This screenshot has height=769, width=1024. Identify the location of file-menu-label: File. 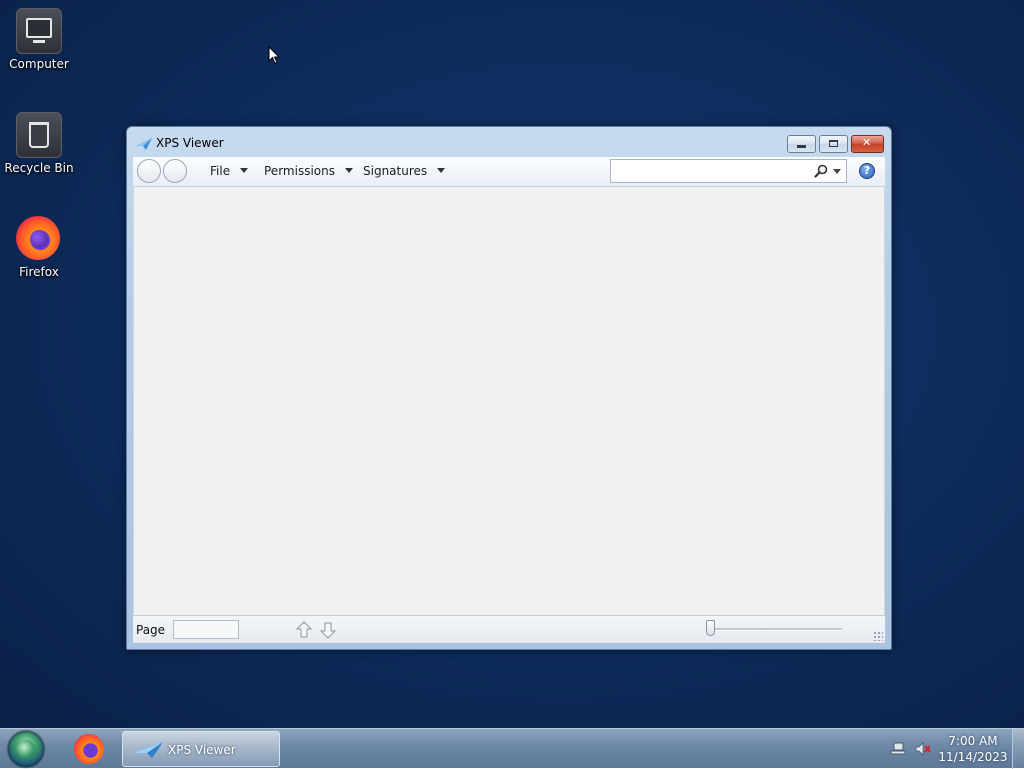
(220, 171).